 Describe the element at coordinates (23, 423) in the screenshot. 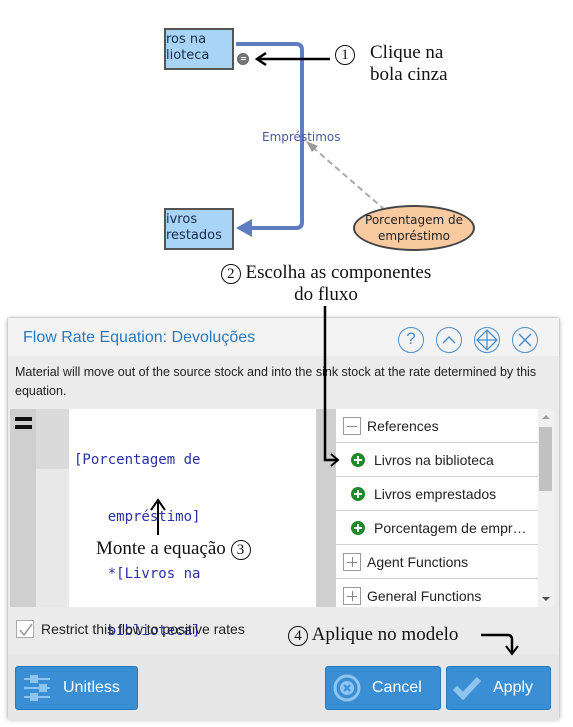

I see `equals-icon` at that location.